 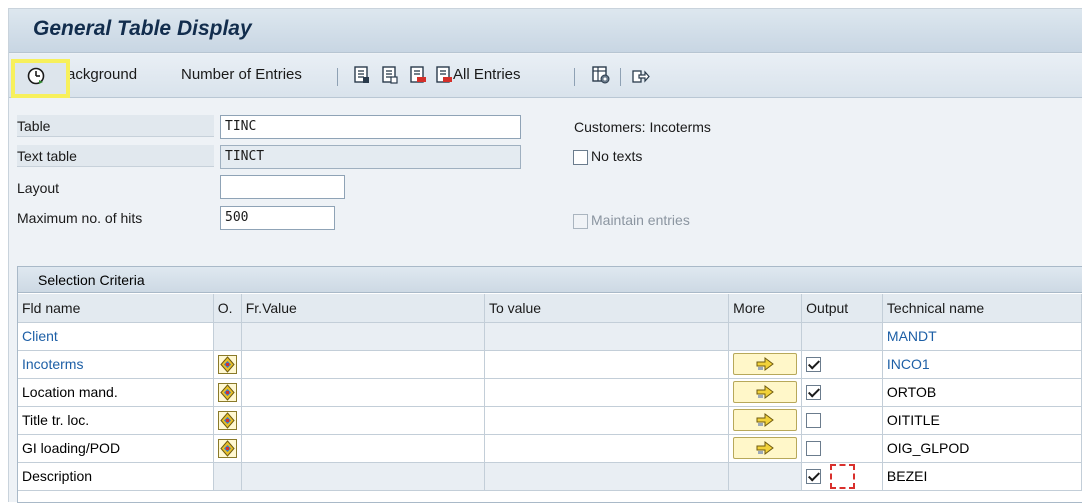 What do you see at coordinates (370, 127) in the screenshot?
I see `table-input: TINC` at bounding box center [370, 127].